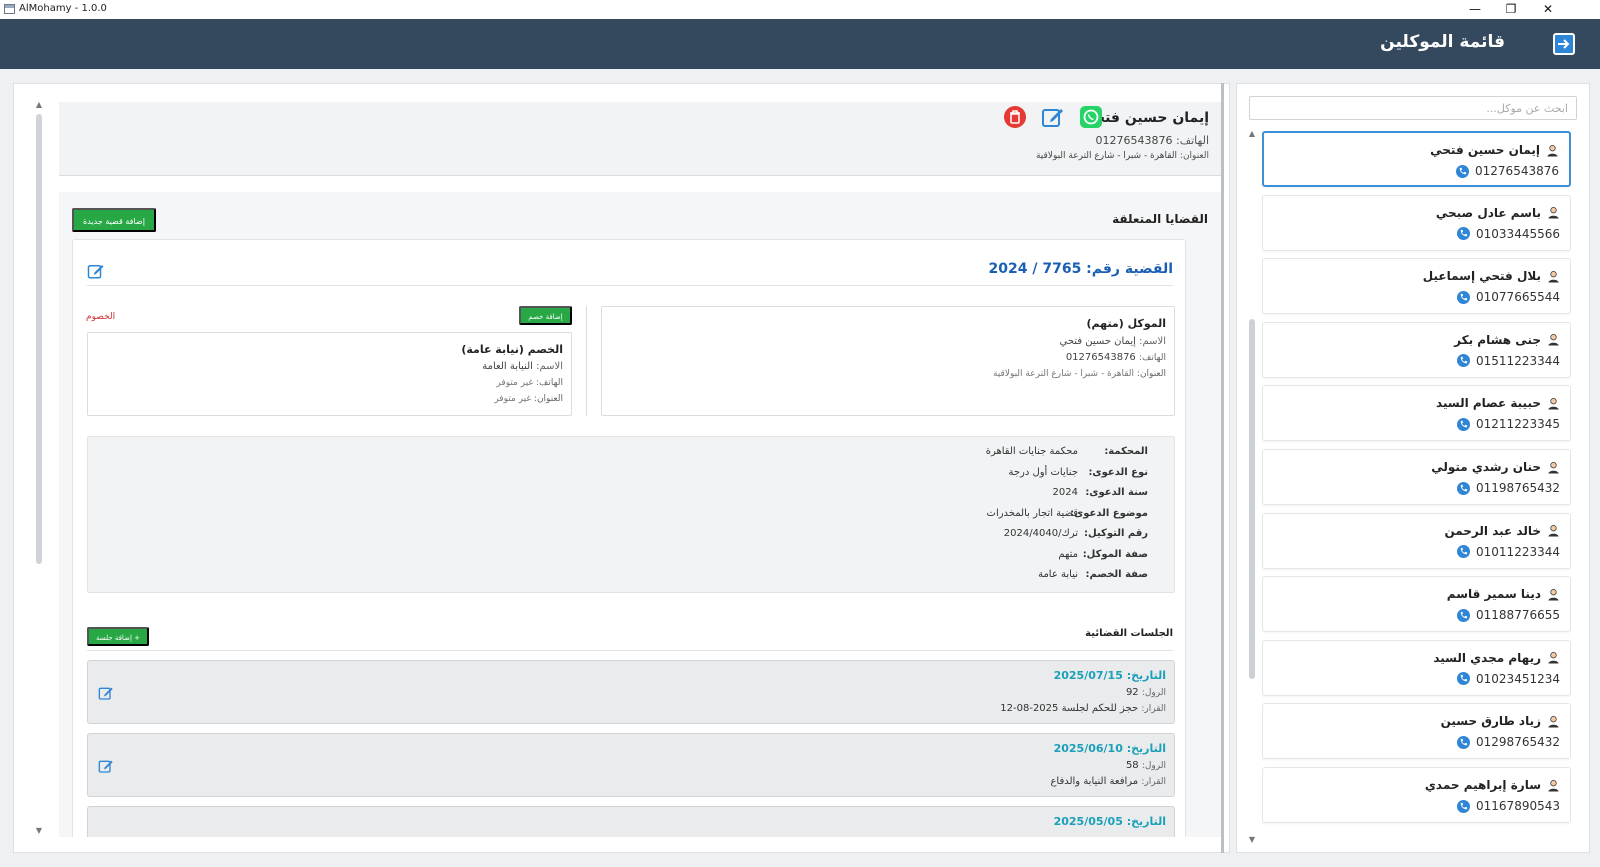 Image resolution: width=1600 pixels, height=867 pixels. Describe the element at coordinates (1091, 117) in the screenshot. I see `whatsapp-button` at that location.